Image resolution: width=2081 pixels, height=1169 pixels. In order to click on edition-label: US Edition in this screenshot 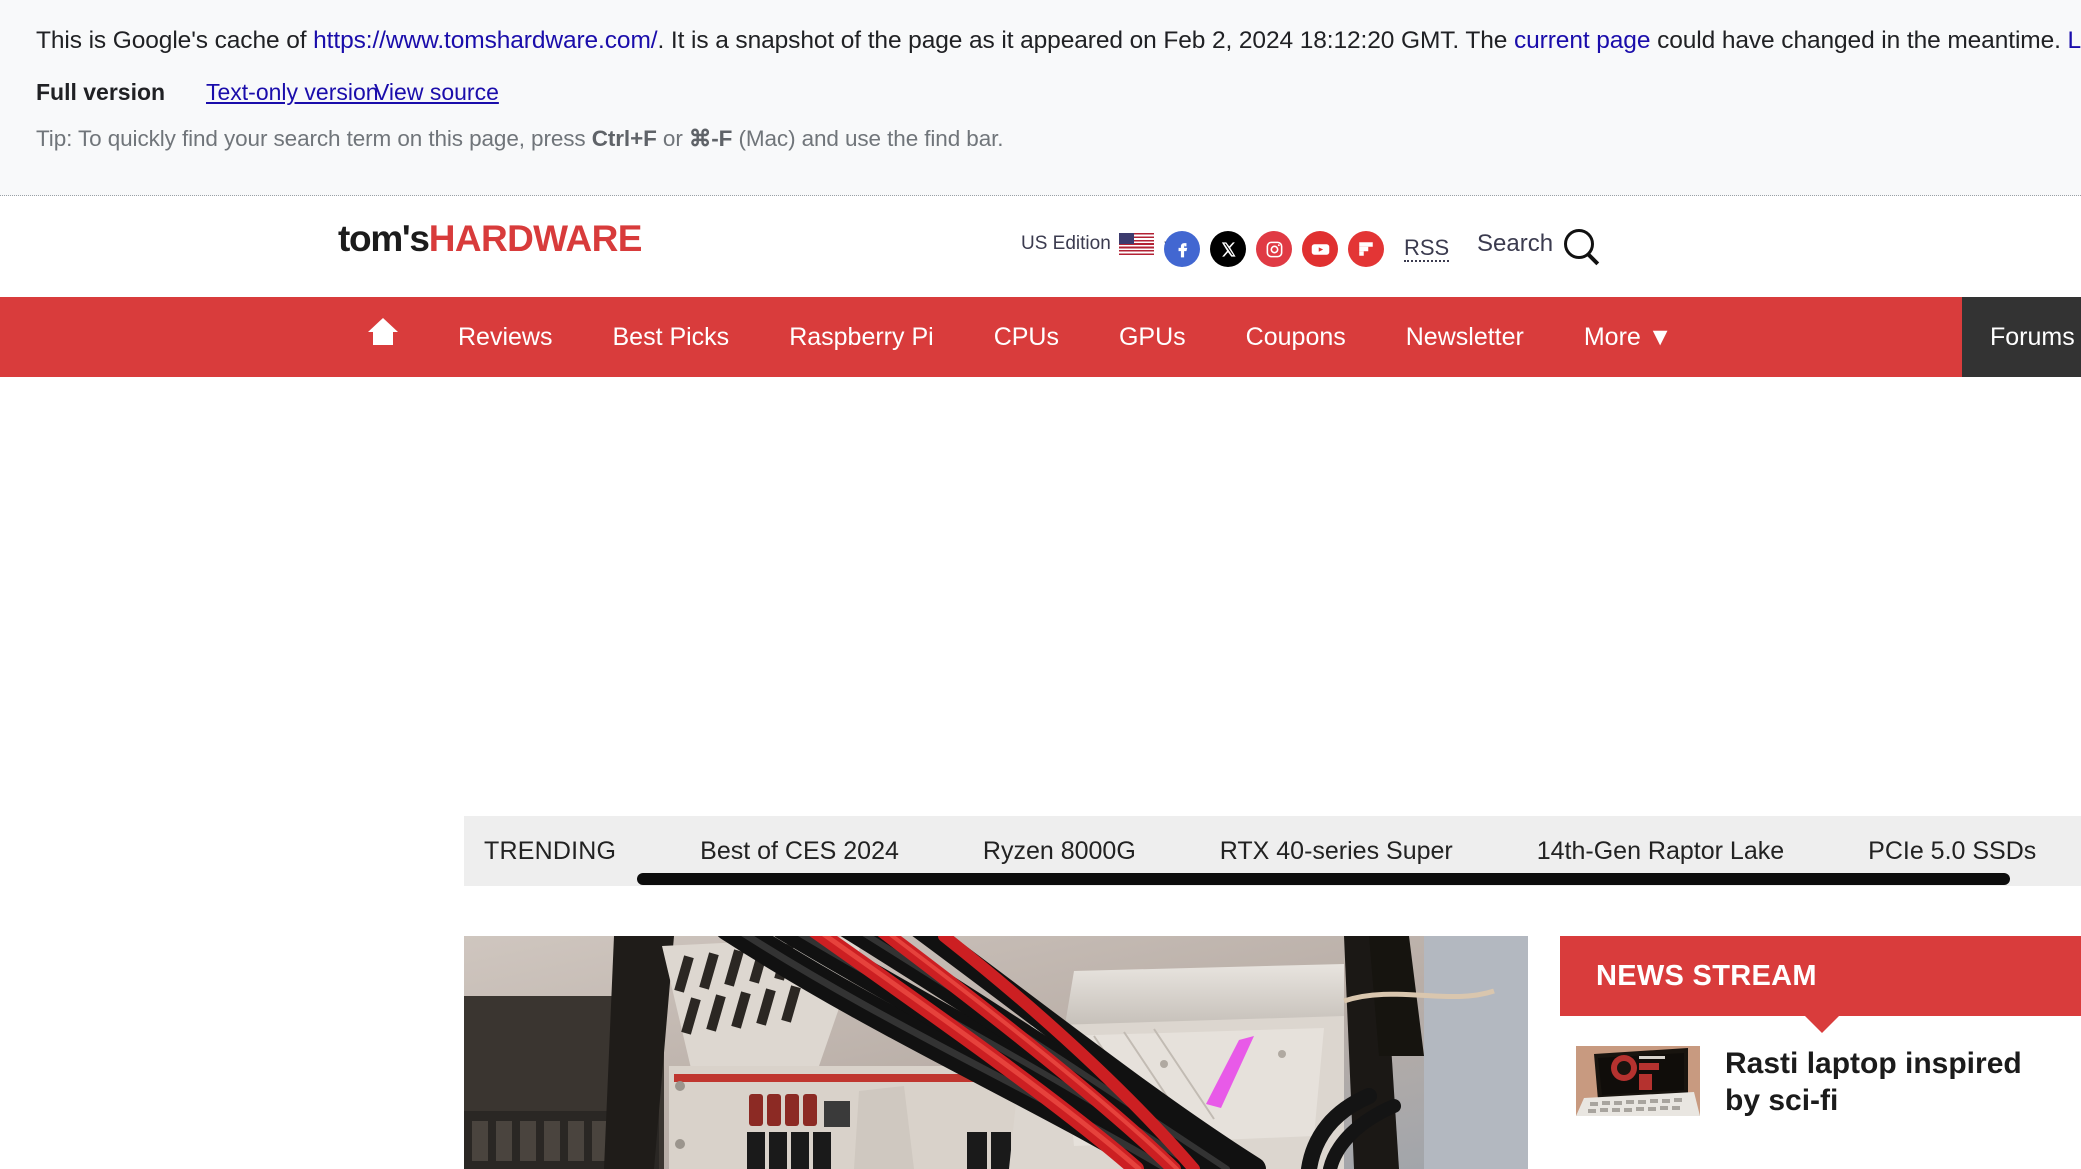, I will do `click(1066, 243)`.